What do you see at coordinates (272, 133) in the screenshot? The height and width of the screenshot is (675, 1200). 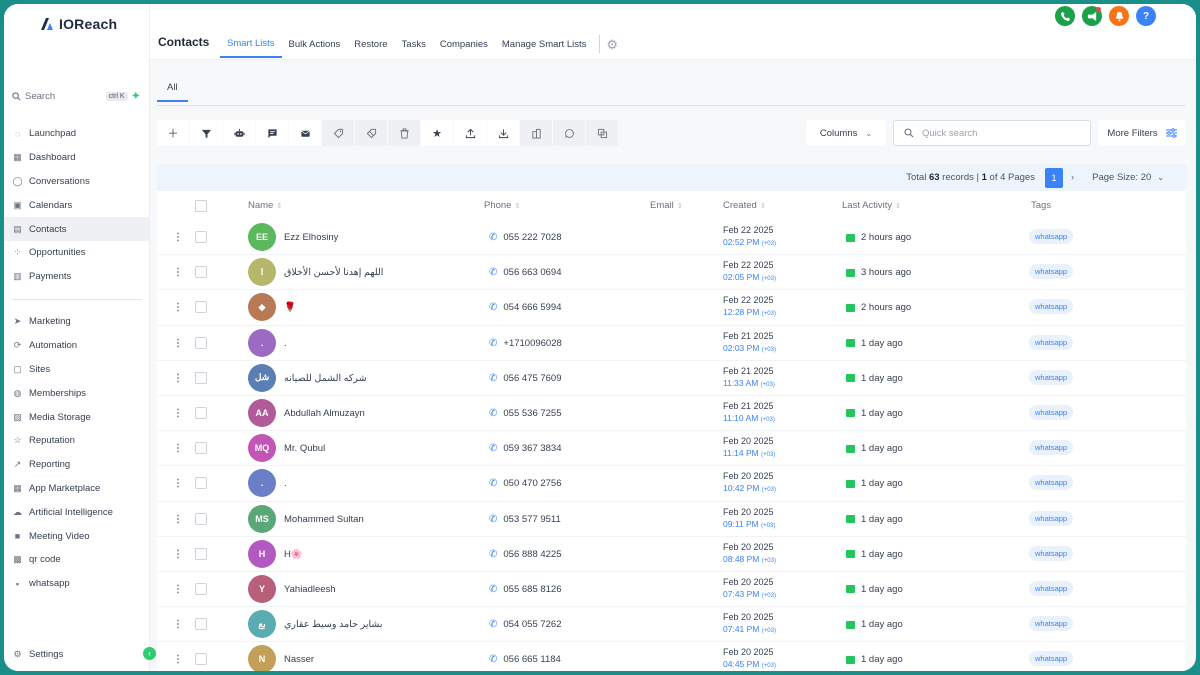 I see `send-sms-button` at bounding box center [272, 133].